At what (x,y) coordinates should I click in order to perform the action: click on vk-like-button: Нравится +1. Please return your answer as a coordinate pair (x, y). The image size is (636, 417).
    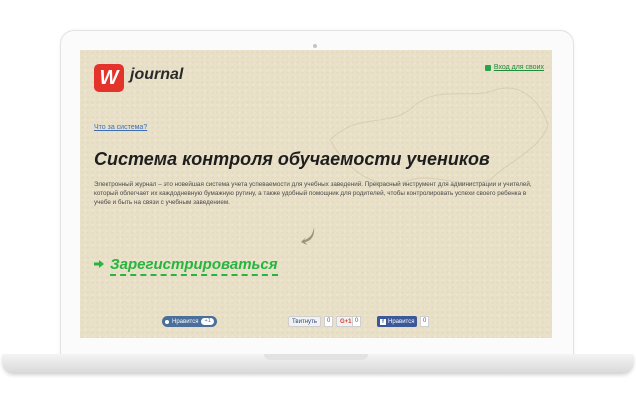
    Looking at the image, I should click on (189, 321).